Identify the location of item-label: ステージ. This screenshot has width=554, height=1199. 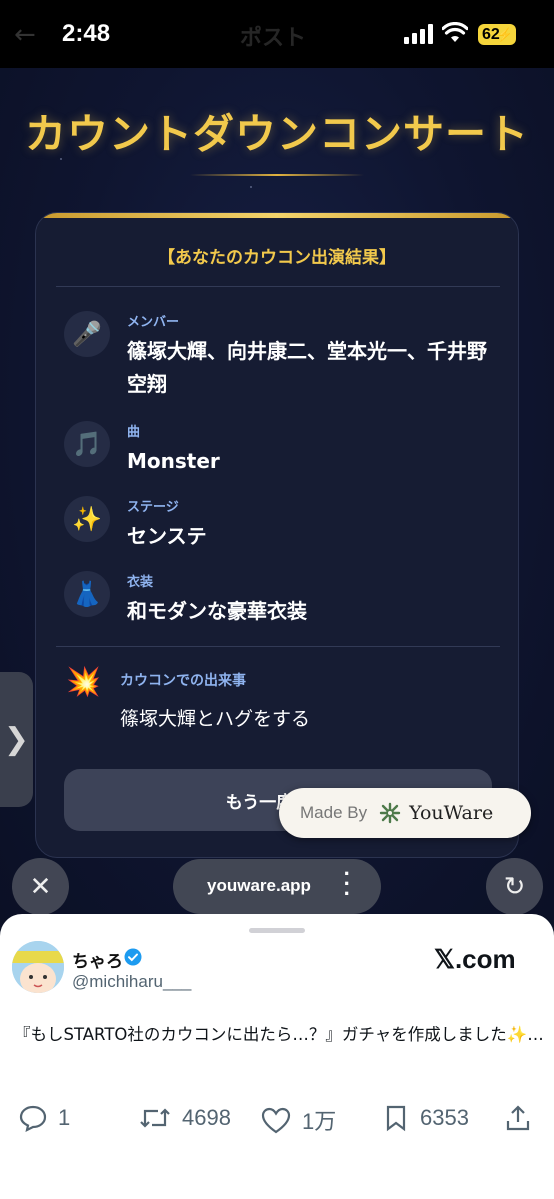
(153, 507).